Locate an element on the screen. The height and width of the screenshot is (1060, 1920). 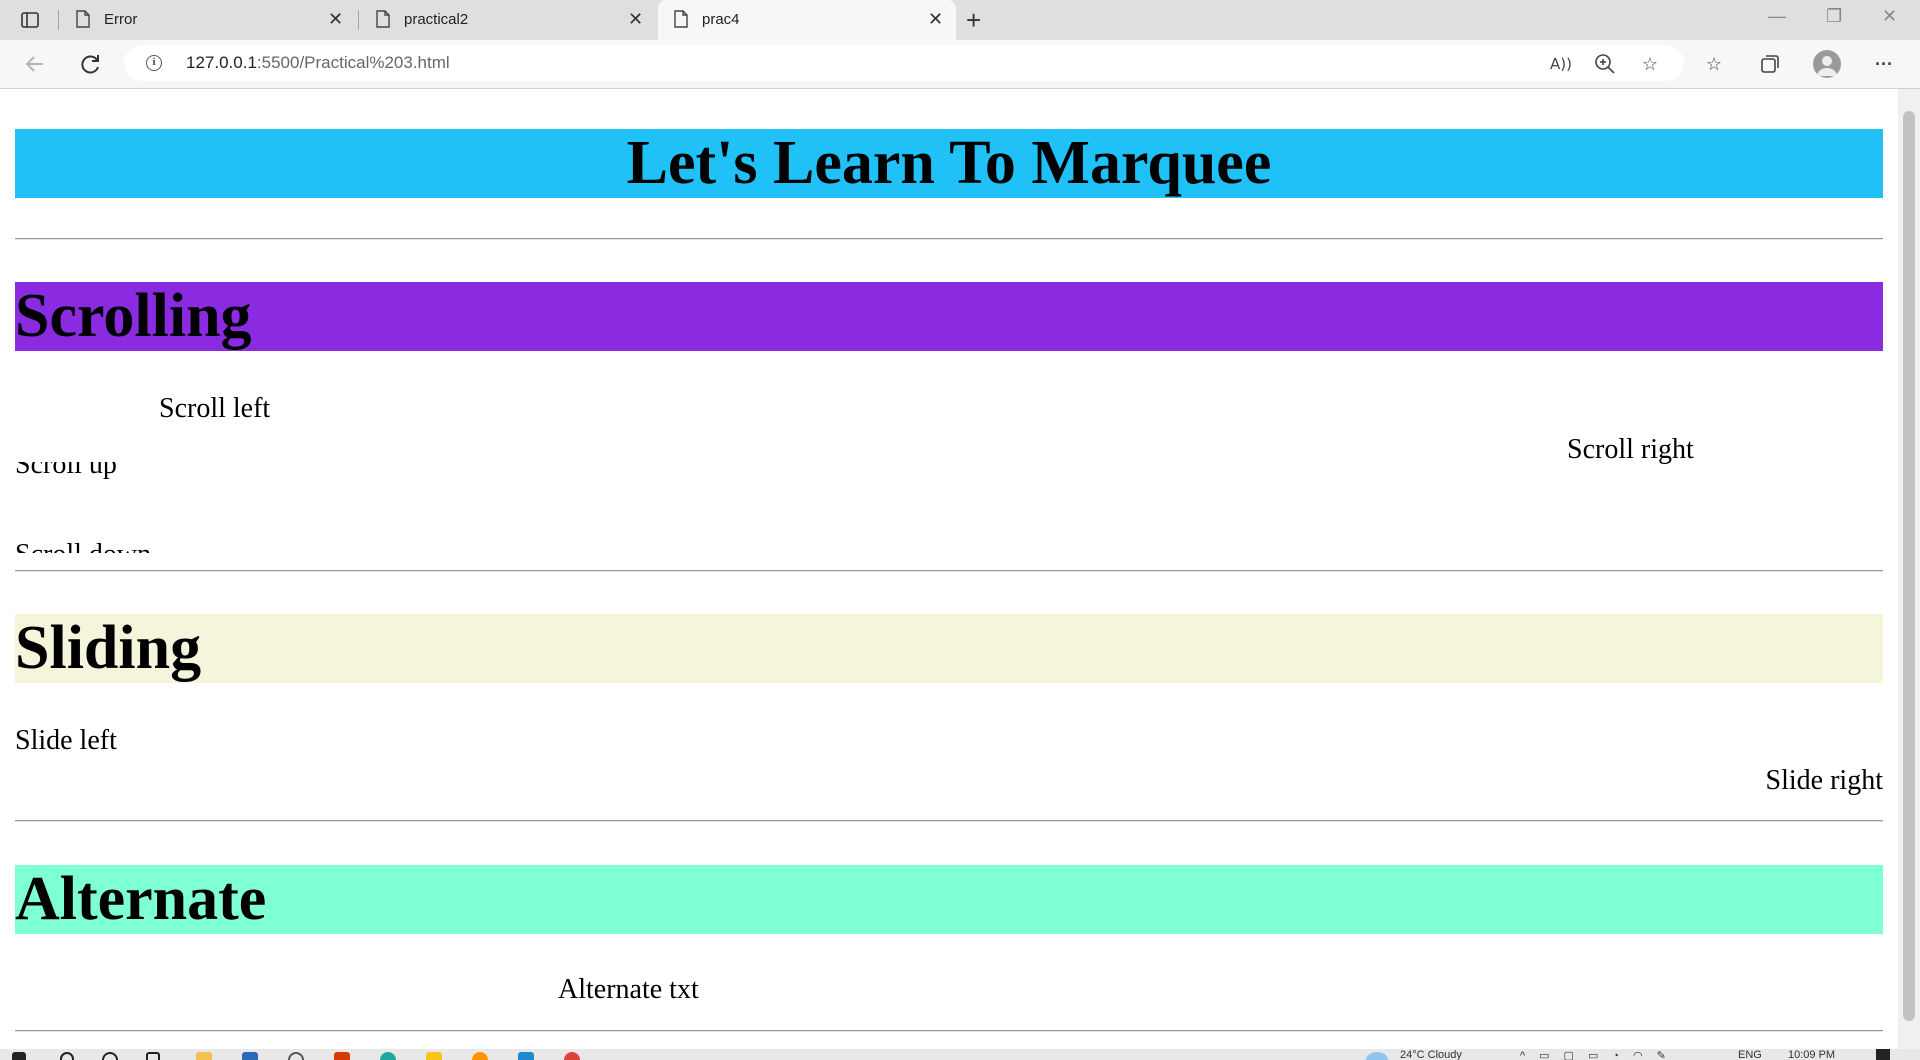
zoom-icon is located at coordinates (1605, 64).